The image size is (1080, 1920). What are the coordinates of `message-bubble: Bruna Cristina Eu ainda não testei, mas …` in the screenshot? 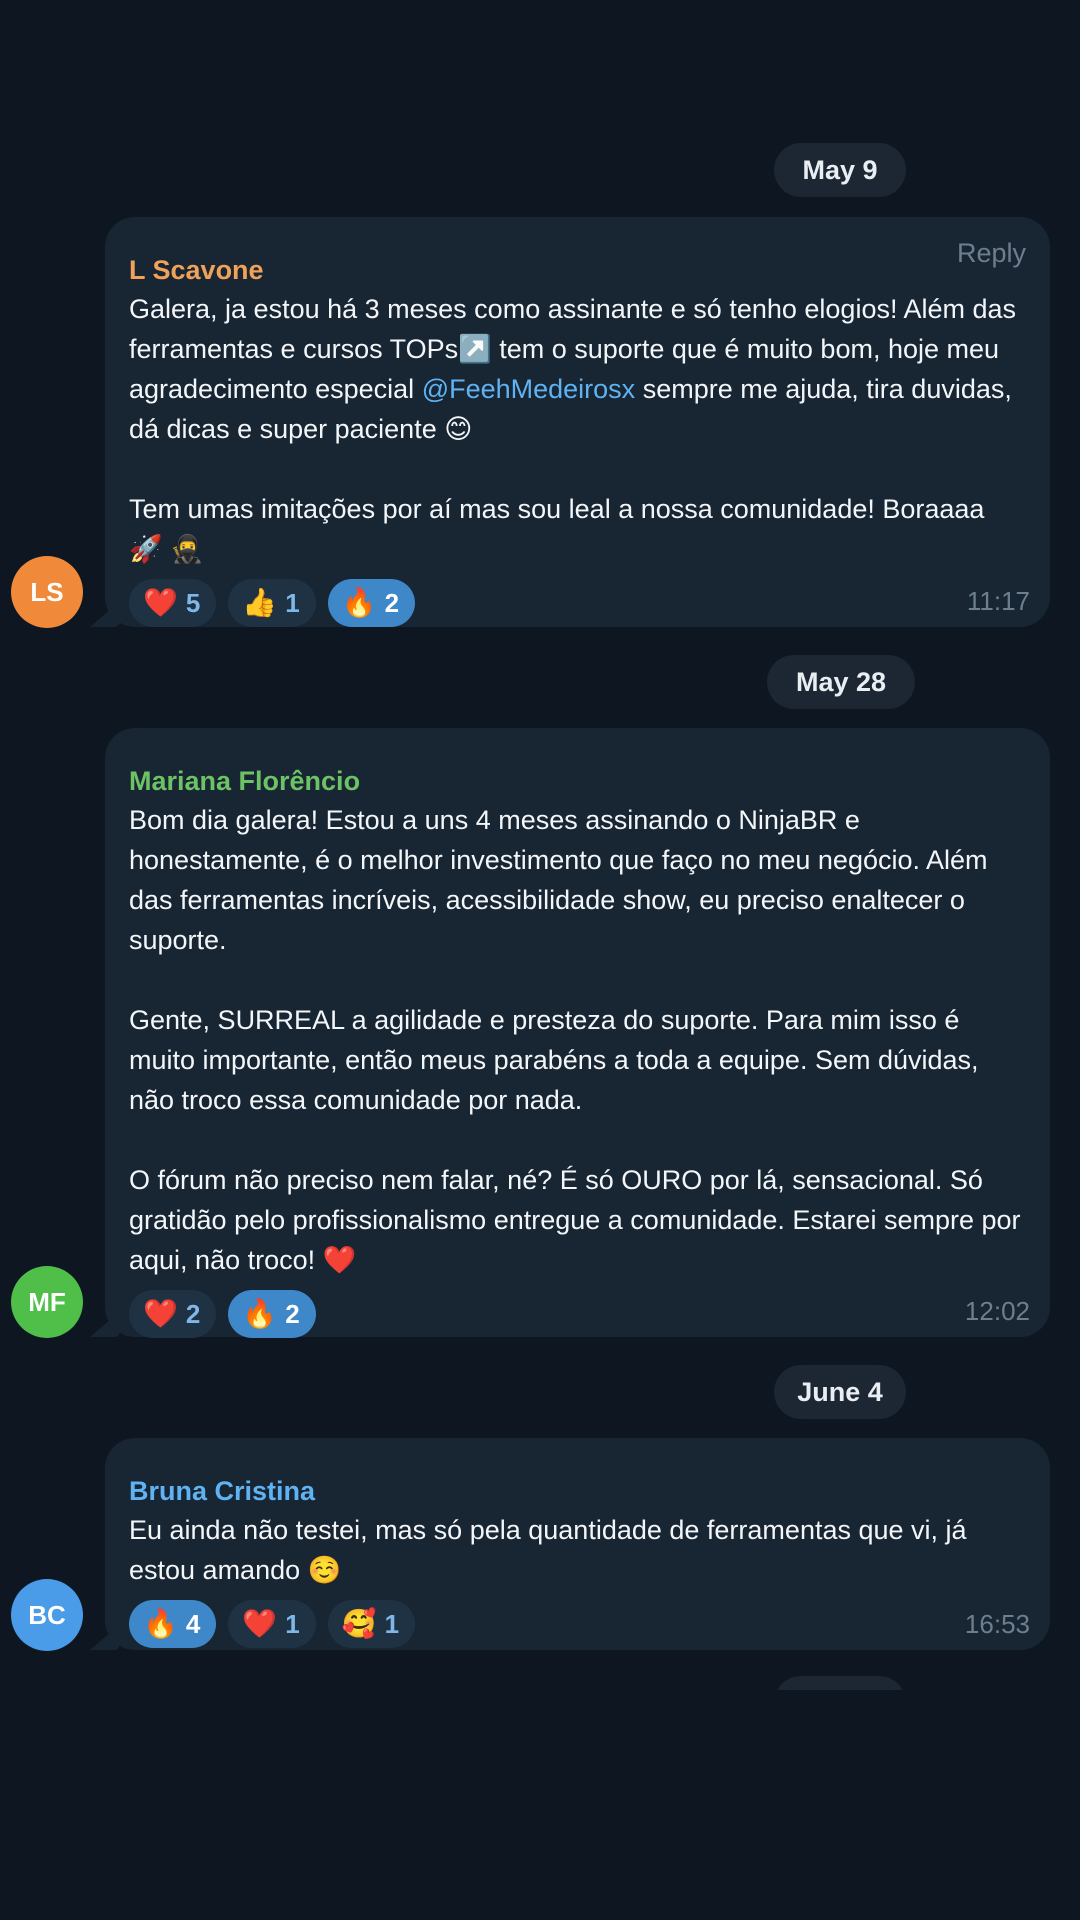 It's located at (577, 1544).